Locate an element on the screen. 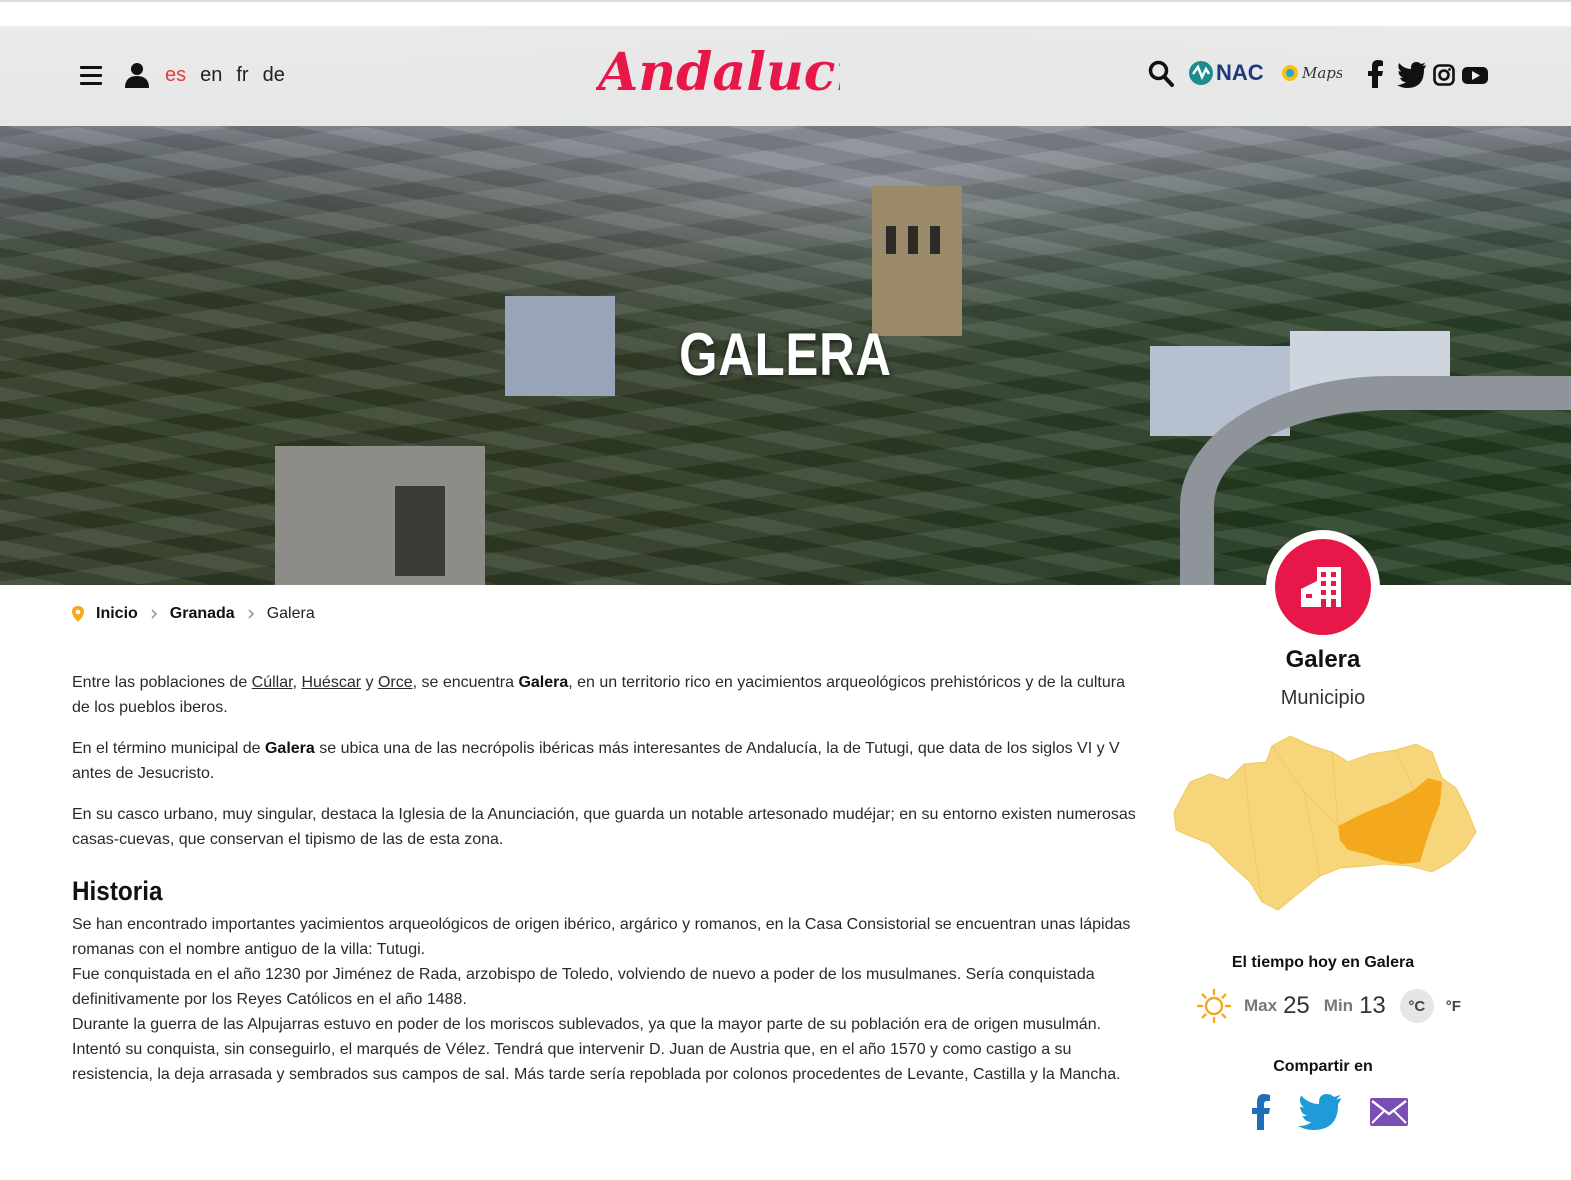 This screenshot has height=1180, width=1571. municipality-name: Galera is located at coordinates (1323, 659).